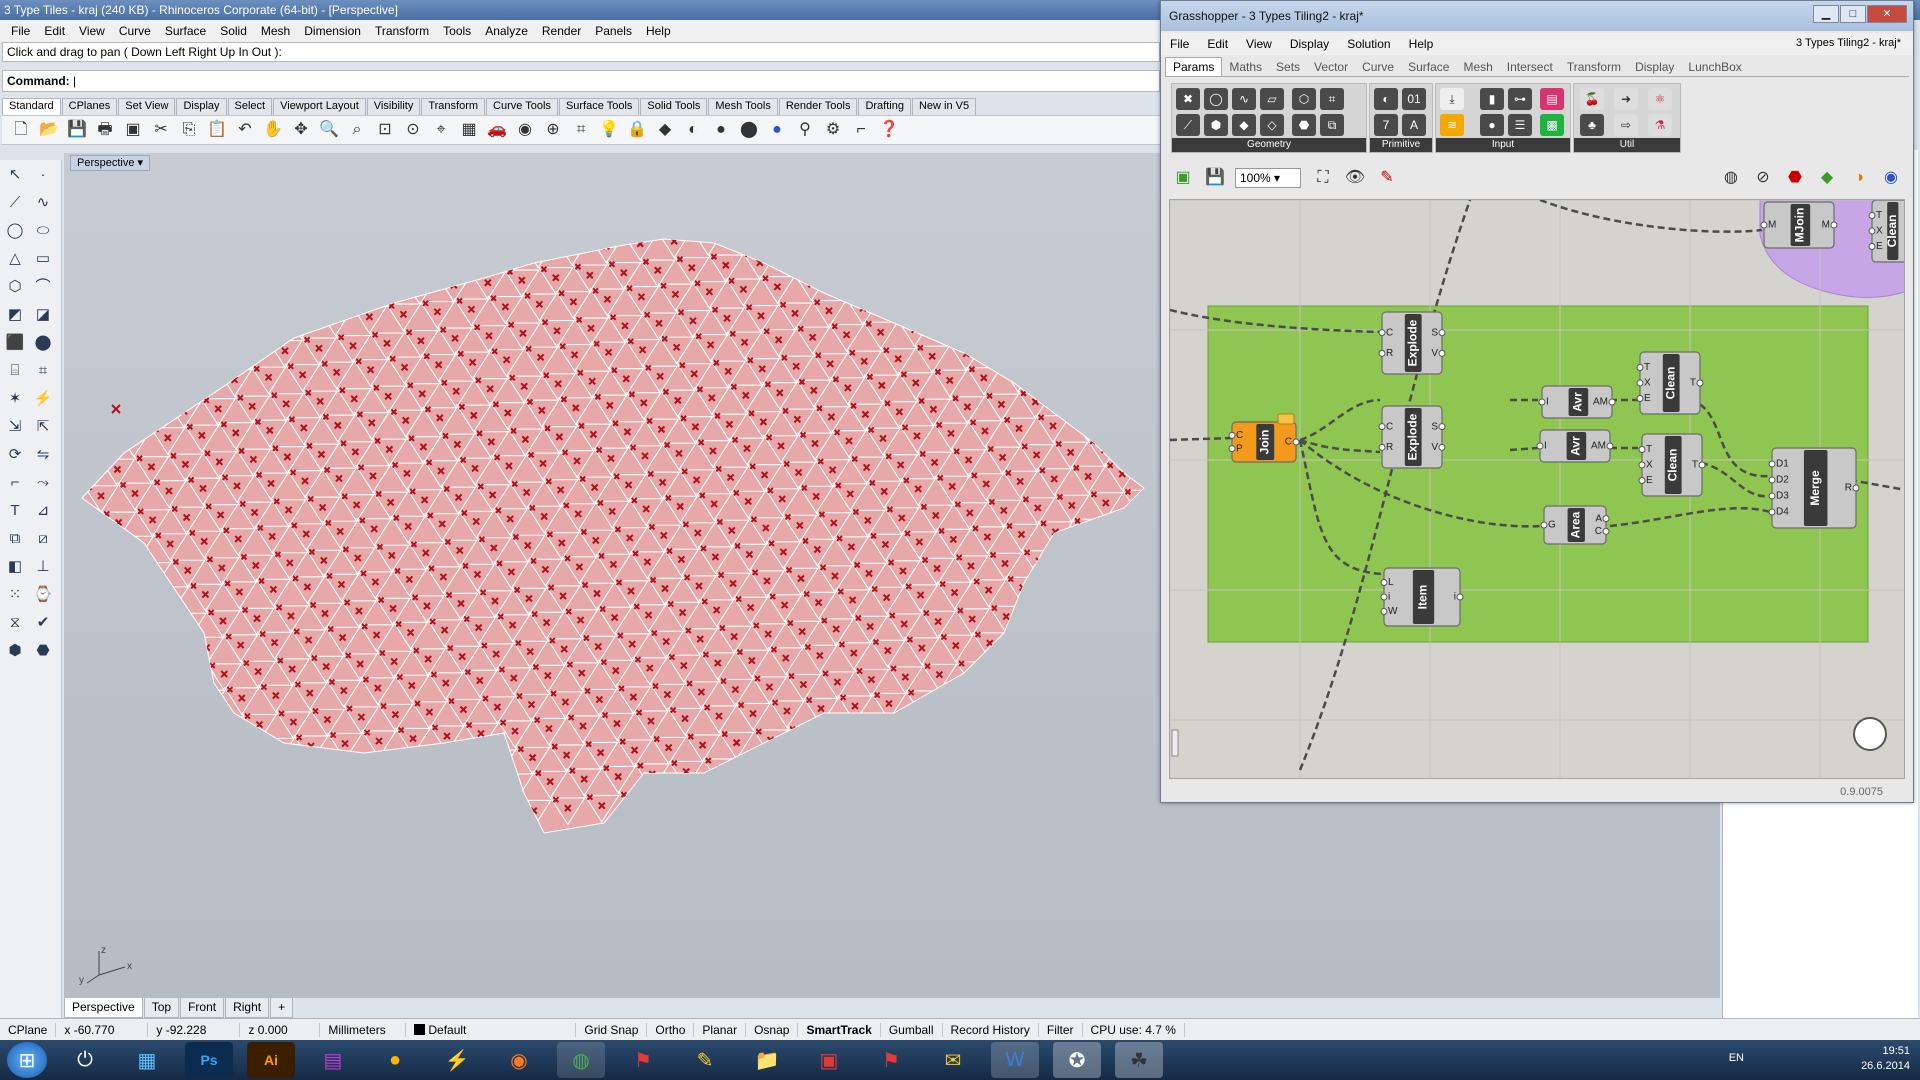  What do you see at coordinates (1015, 1060) in the screenshot?
I see `word-icon: W` at bounding box center [1015, 1060].